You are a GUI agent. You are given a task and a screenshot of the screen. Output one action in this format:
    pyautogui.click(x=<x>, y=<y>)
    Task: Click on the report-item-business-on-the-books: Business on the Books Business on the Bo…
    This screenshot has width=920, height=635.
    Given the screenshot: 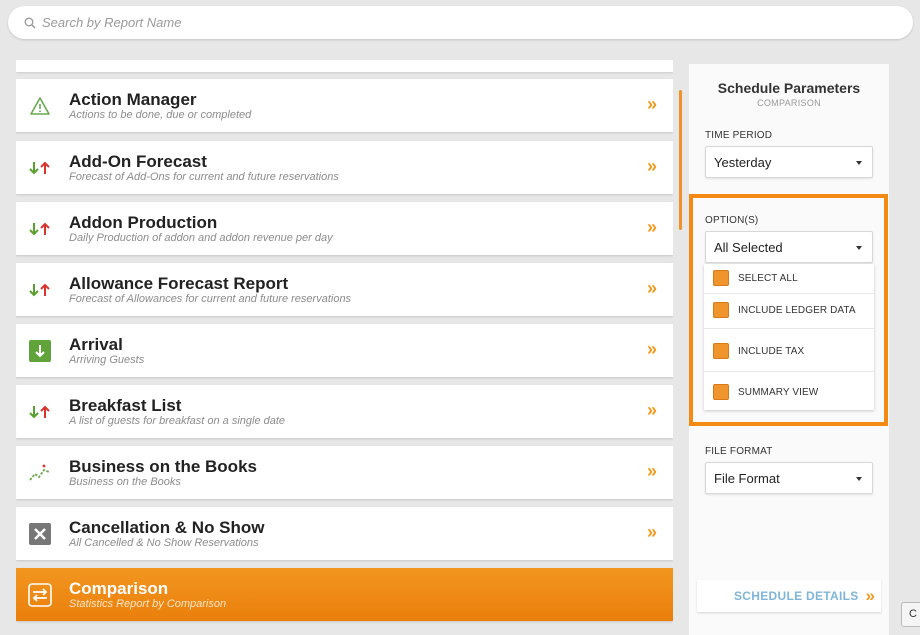 What is the action you would take?
    pyautogui.click(x=344, y=472)
    